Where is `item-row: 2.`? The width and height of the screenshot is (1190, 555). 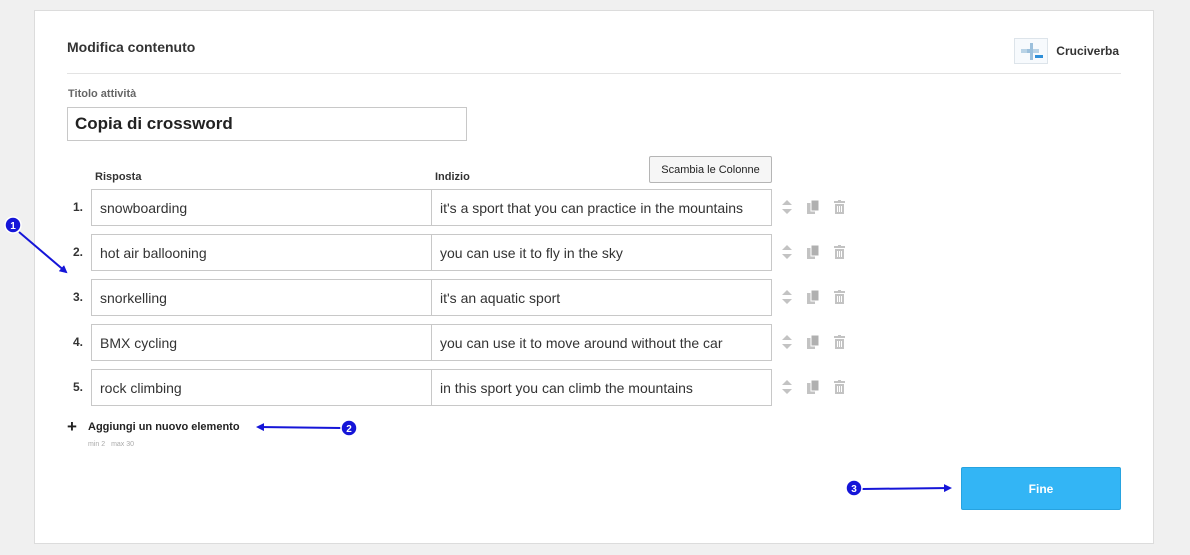
item-row: 2. is located at coordinates (485, 252).